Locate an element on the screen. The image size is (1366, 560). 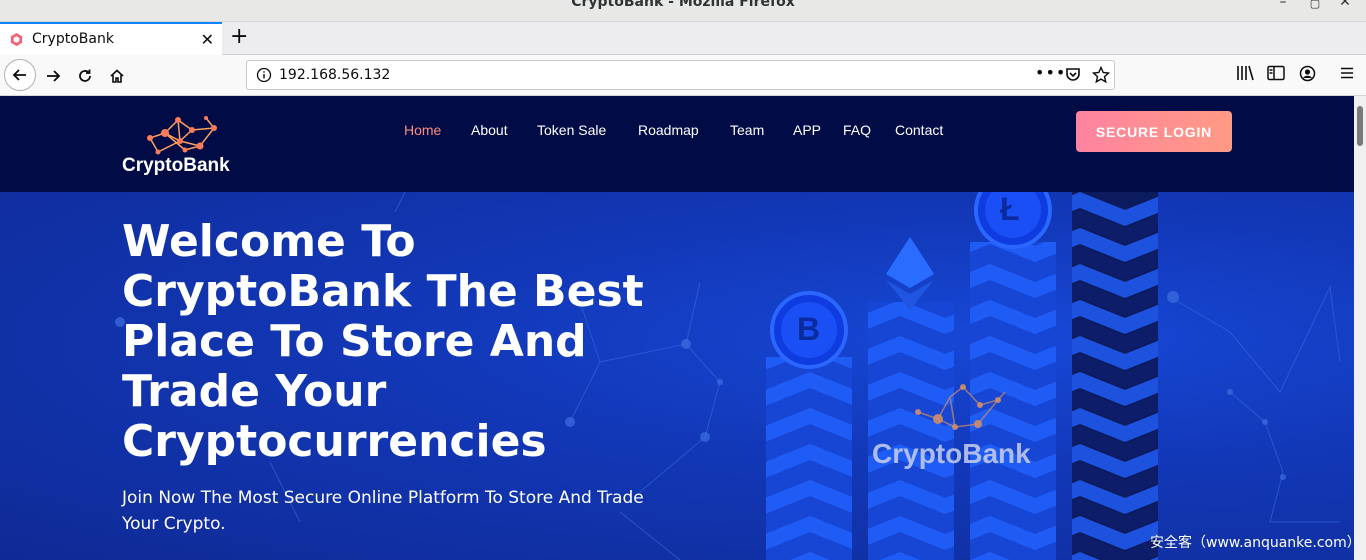
watermark-text: 安全客（www.anquanke.com） is located at coordinates (1252, 543).